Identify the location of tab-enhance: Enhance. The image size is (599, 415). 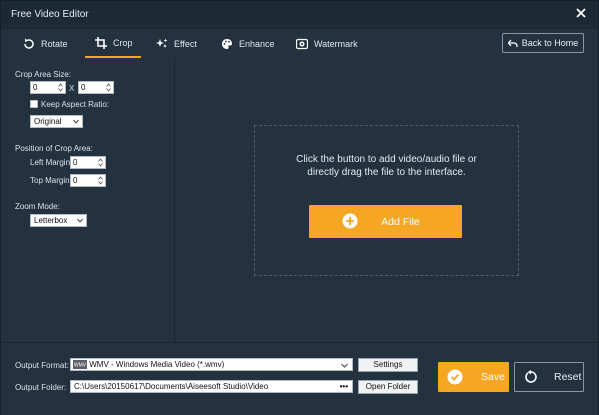
(248, 43).